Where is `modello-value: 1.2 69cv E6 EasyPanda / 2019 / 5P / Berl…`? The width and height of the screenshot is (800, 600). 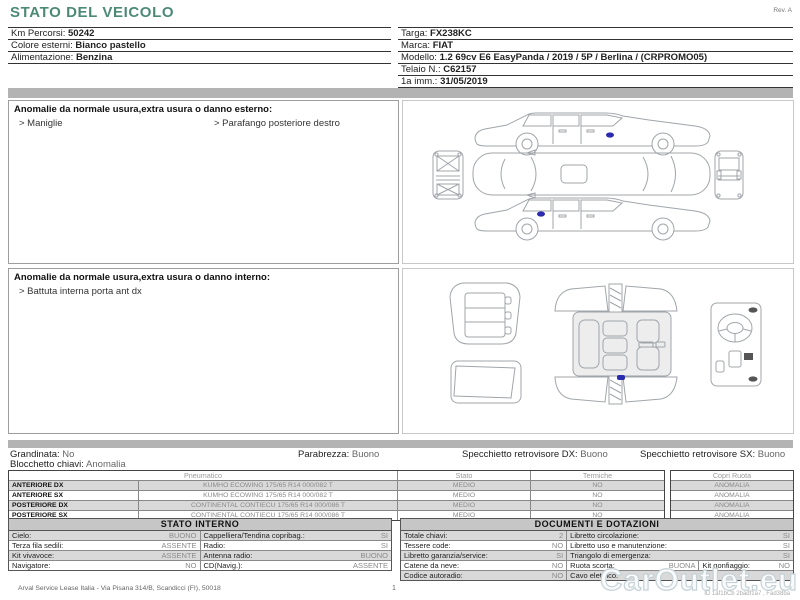 modello-value: 1.2 69cv E6 EasyPanda / 2019 / 5P / Berl… is located at coordinates (573, 57).